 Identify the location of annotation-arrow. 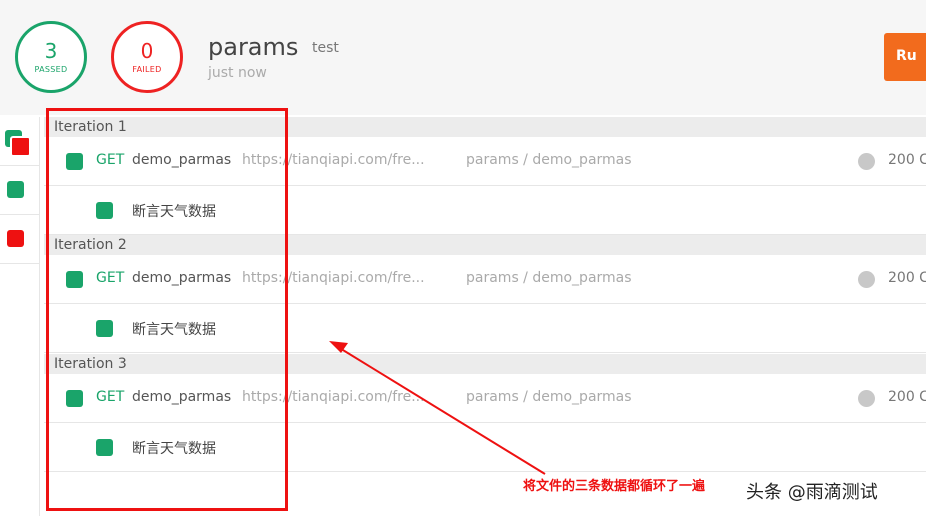
(437, 408).